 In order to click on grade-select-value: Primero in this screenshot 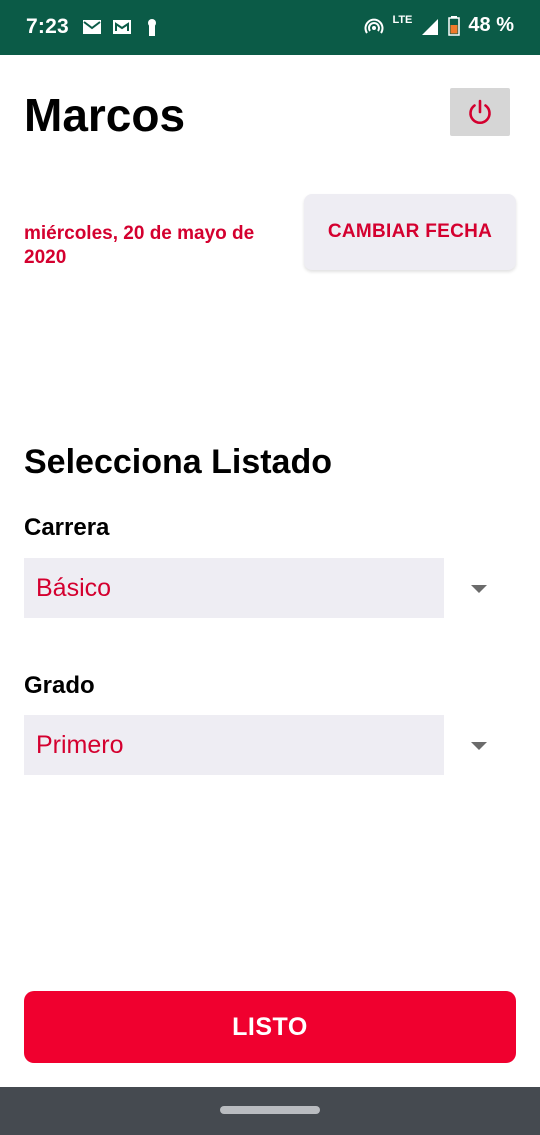, I will do `click(80, 744)`.